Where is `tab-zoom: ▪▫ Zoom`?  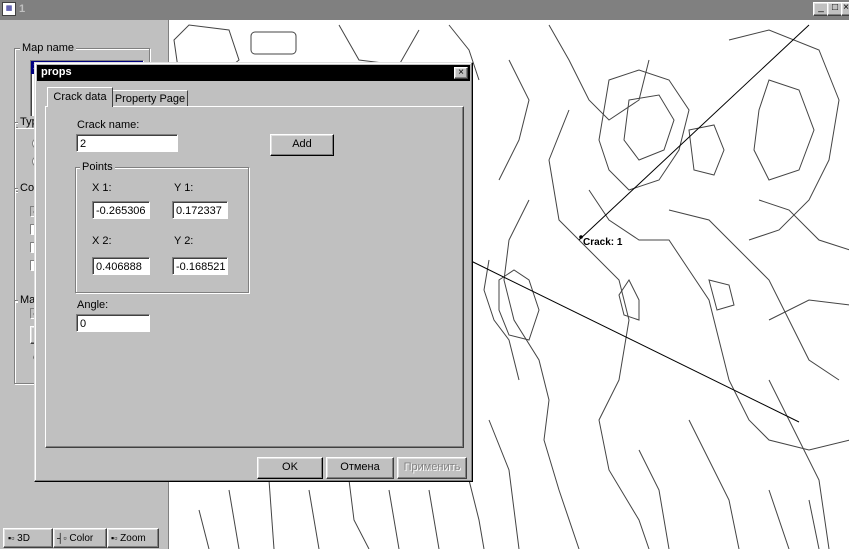
tab-zoom: ▪▫ Zoom is located at coordinates (133, 538).